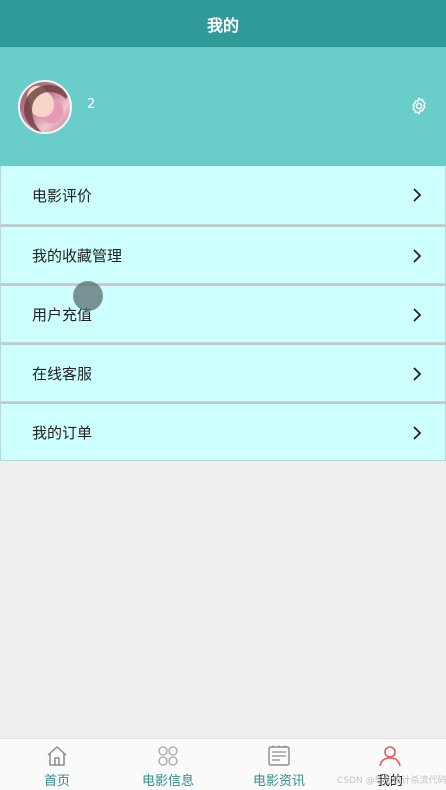 Image resolution: width=446 pixels, height=790 pixels. What do you see at coordinates (62, 432) in the screenshot?
I see `menu-item-label: 我的订单` at bounding box center [62, 432].